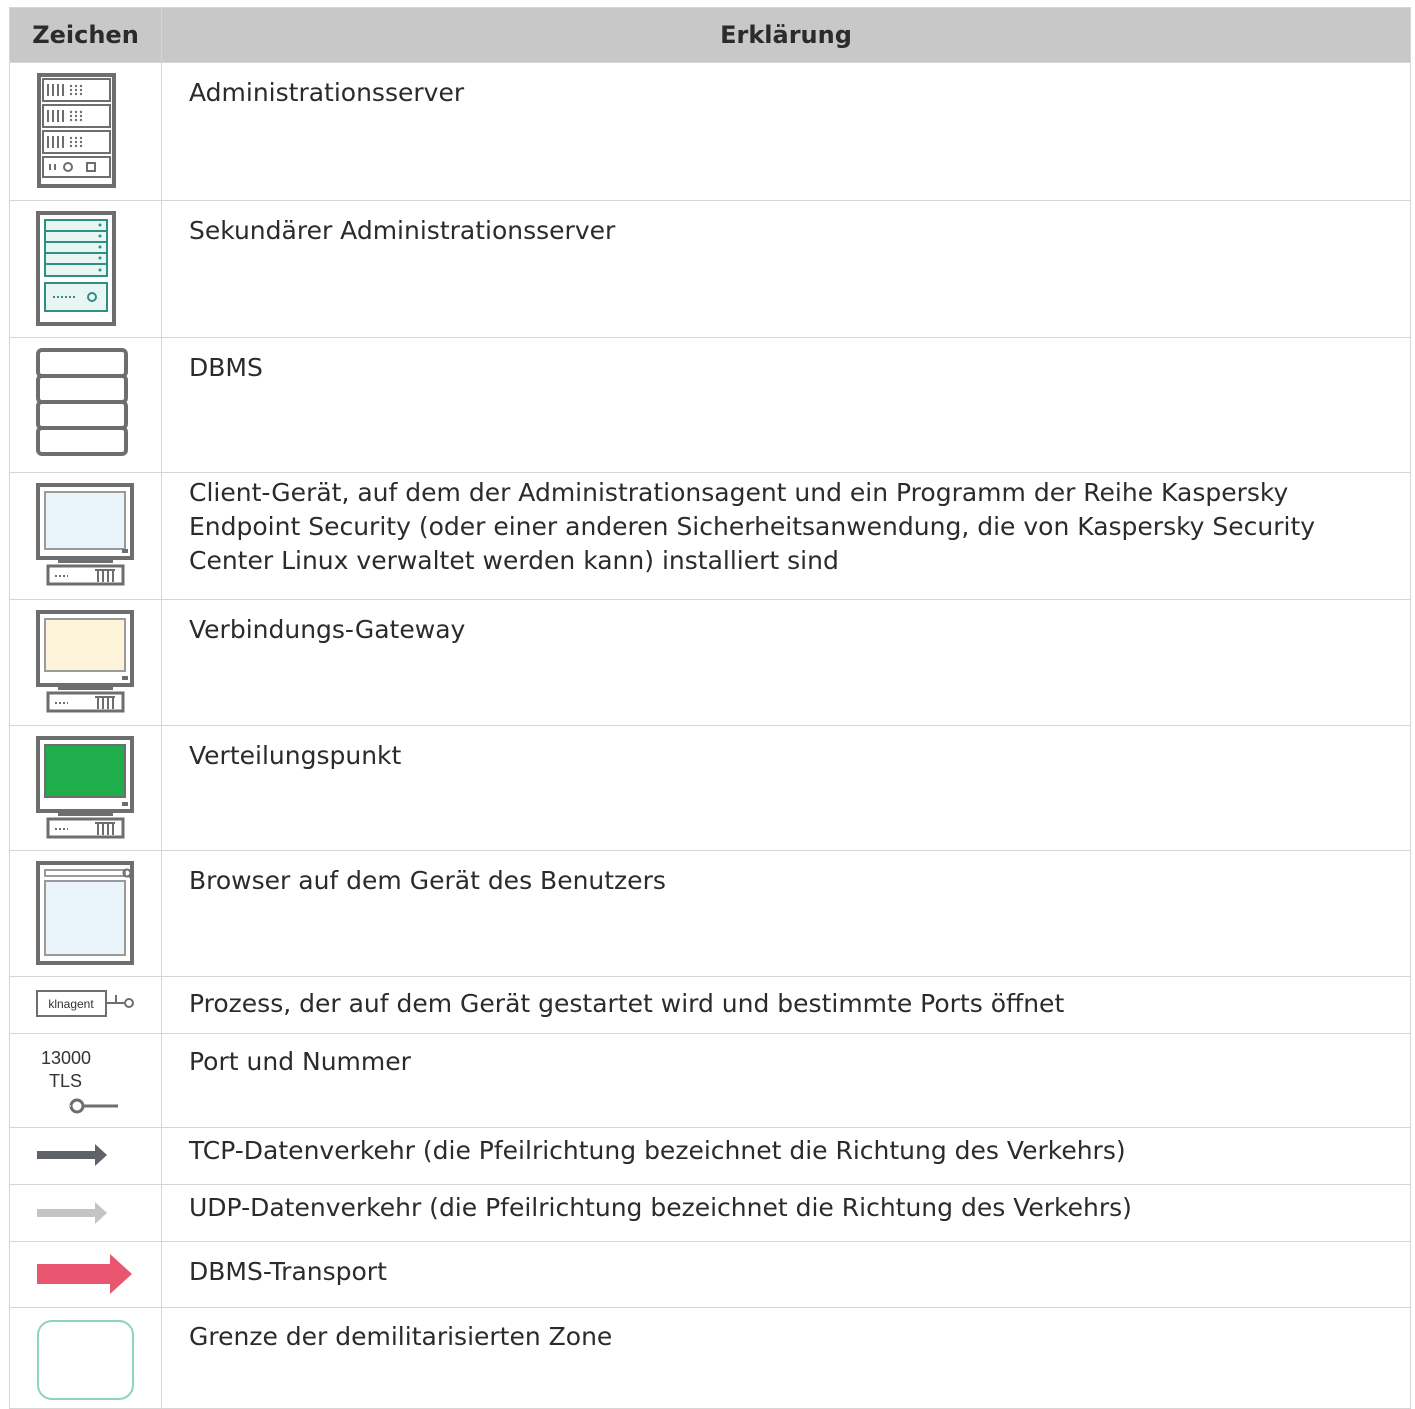  I want to click on table-row: Administrationsserver, so click(710, 131).